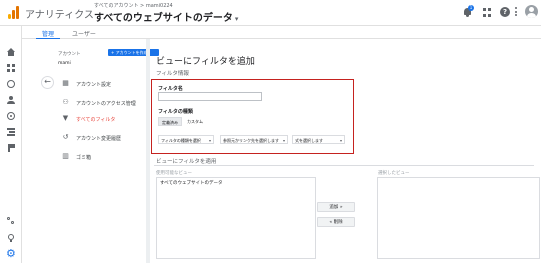  I want to click on account-breadcrumb: すべてのアカウント > mami0224, so click(133, 5).